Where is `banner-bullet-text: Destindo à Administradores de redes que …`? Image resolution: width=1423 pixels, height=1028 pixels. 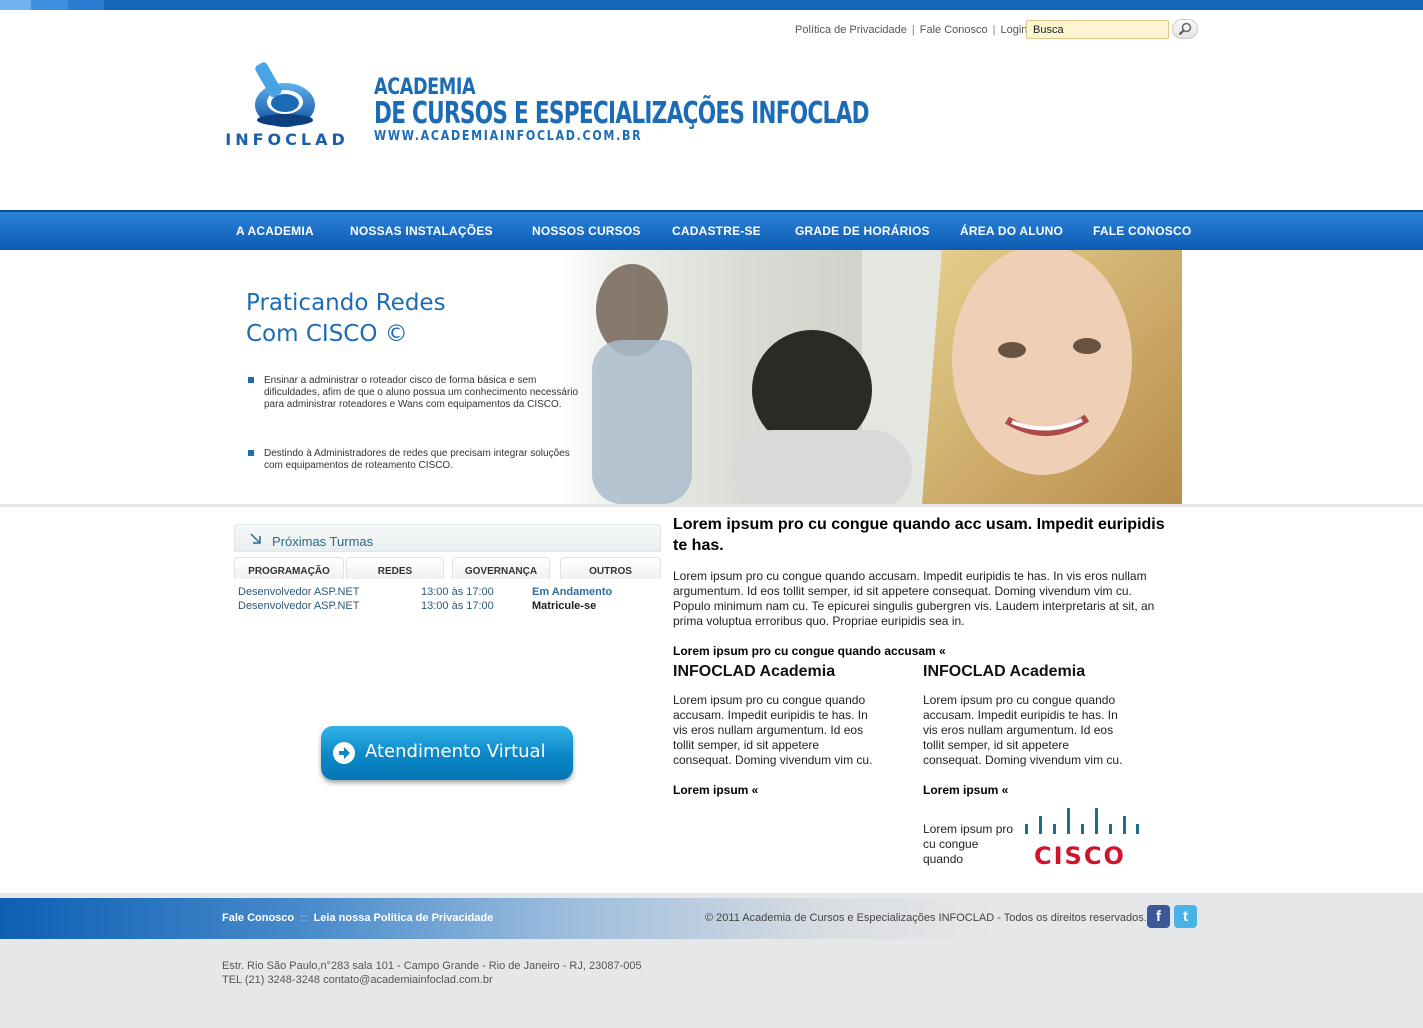
banner-bullet-text: Destindo à Administradores de redes que … is located at coordinates (417, 459).